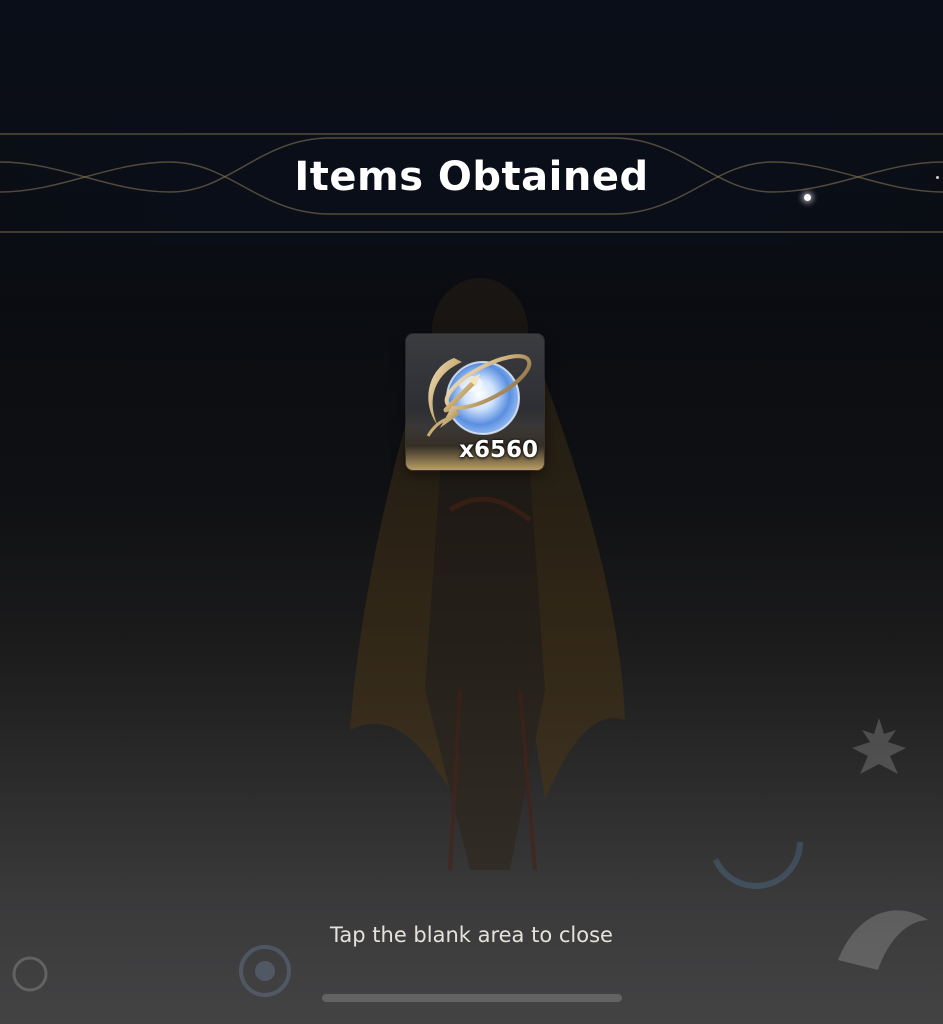  I want to click on page-title: Items Obtained, so click(471, 177).